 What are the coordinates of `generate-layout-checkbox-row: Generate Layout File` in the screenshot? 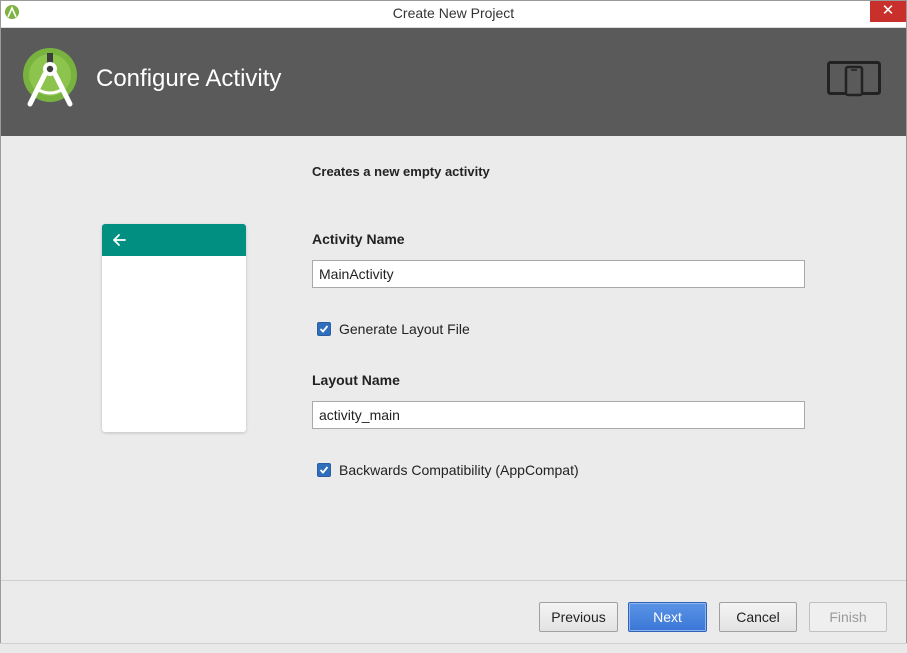 It's located at (393, 329).